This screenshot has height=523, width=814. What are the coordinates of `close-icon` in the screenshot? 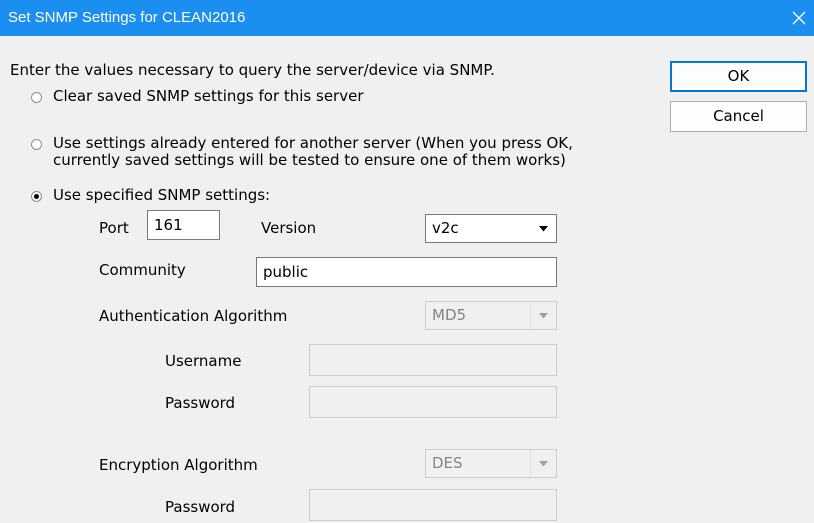 It's located at (799, 18).